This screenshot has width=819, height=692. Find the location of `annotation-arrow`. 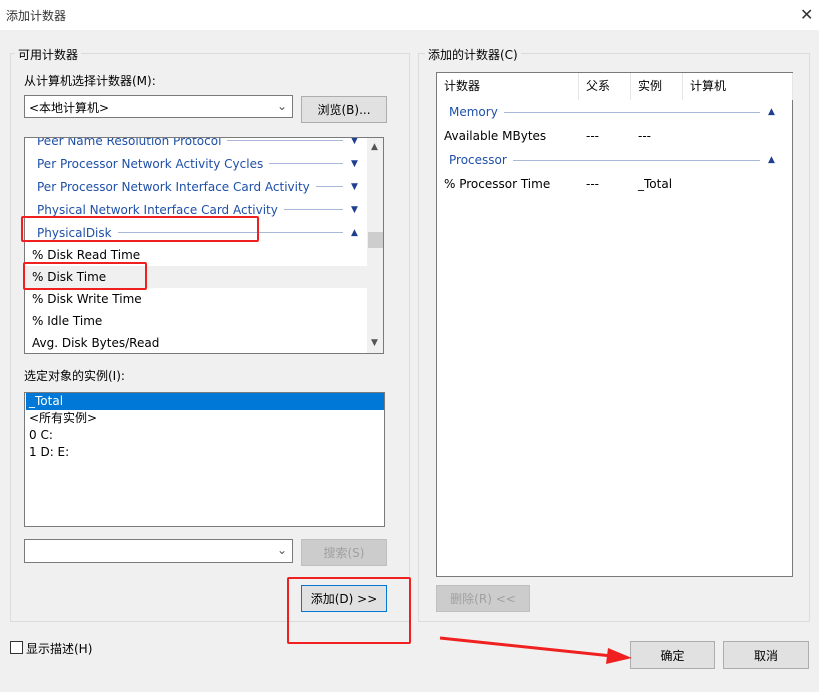

annotation-arrow is located at coordinates (535, 650).